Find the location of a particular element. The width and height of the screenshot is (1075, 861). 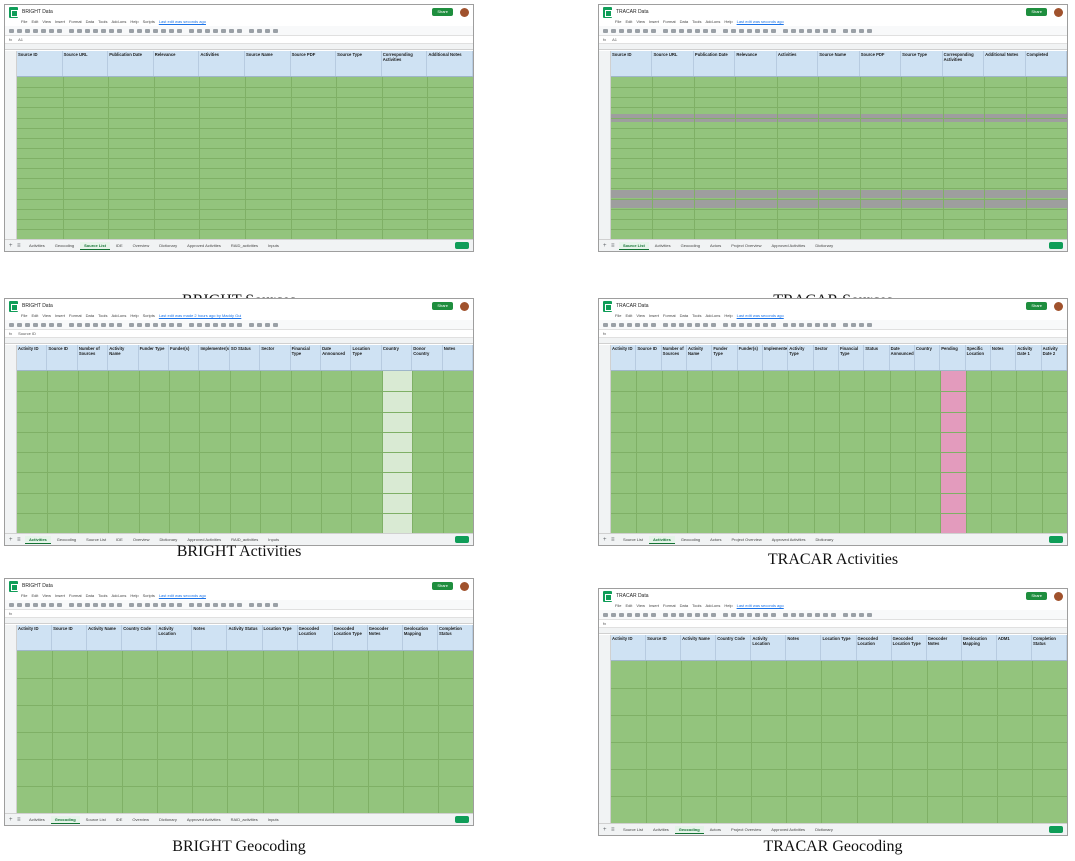

document-title: BRIGHT Data is located at coordinates (37, 12).